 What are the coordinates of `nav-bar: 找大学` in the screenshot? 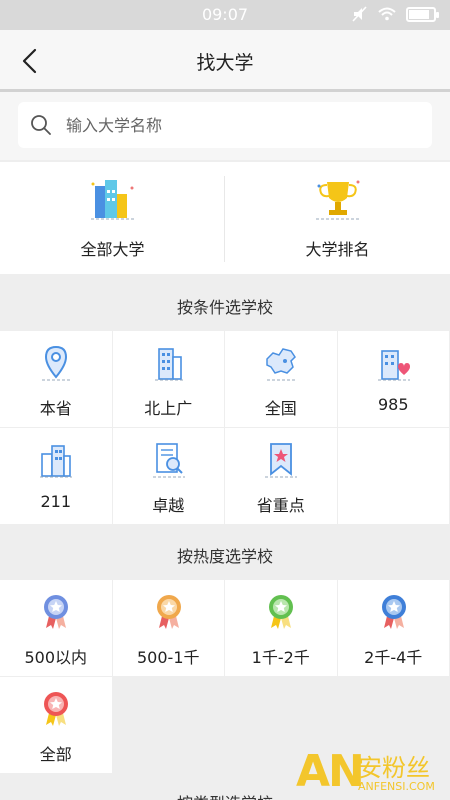 It's located at (225, 61).